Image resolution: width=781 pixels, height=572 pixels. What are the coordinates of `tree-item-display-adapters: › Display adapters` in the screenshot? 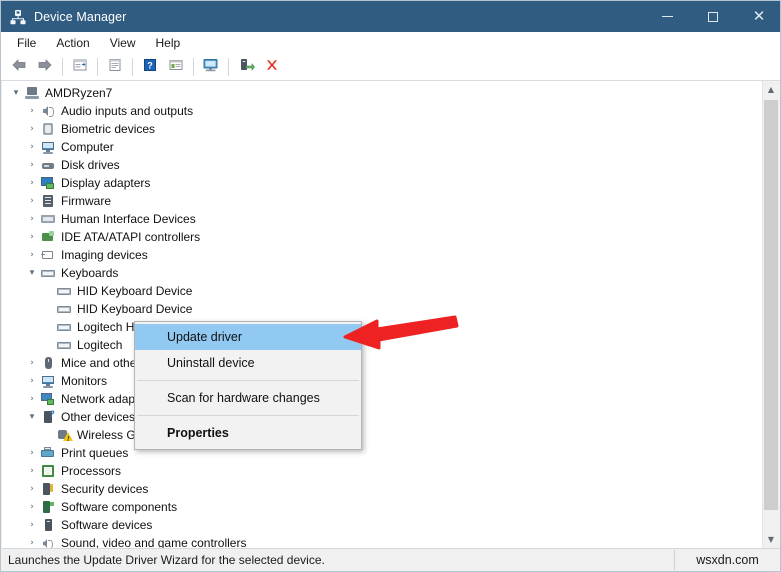 It's located at (382, 183).